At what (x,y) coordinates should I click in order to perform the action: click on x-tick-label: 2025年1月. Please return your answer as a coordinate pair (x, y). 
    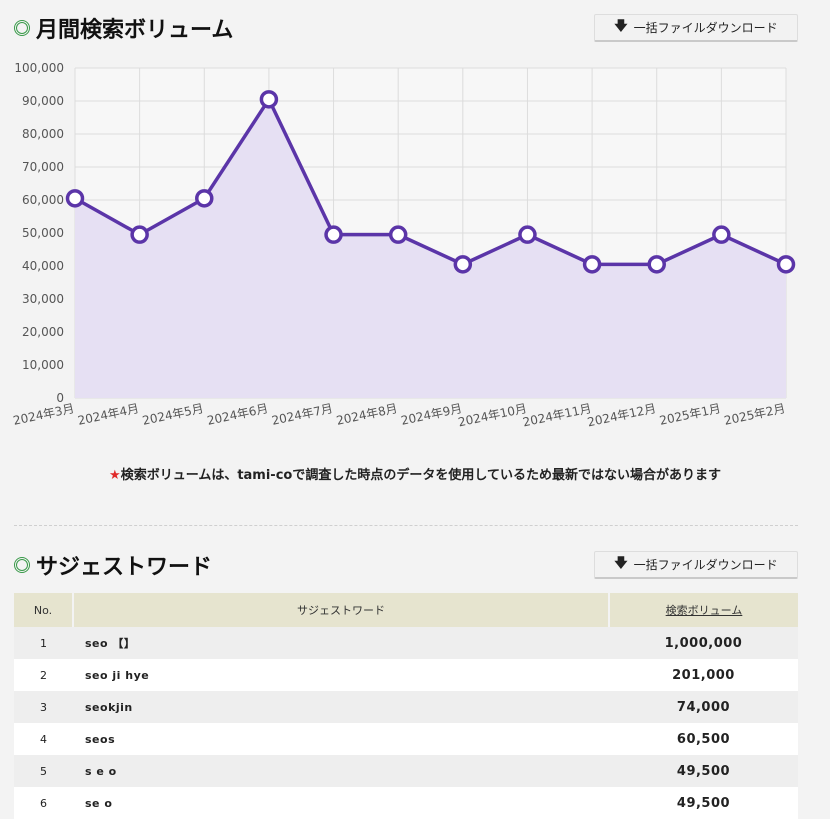
    Looking at the image, I should click on (690, 414).